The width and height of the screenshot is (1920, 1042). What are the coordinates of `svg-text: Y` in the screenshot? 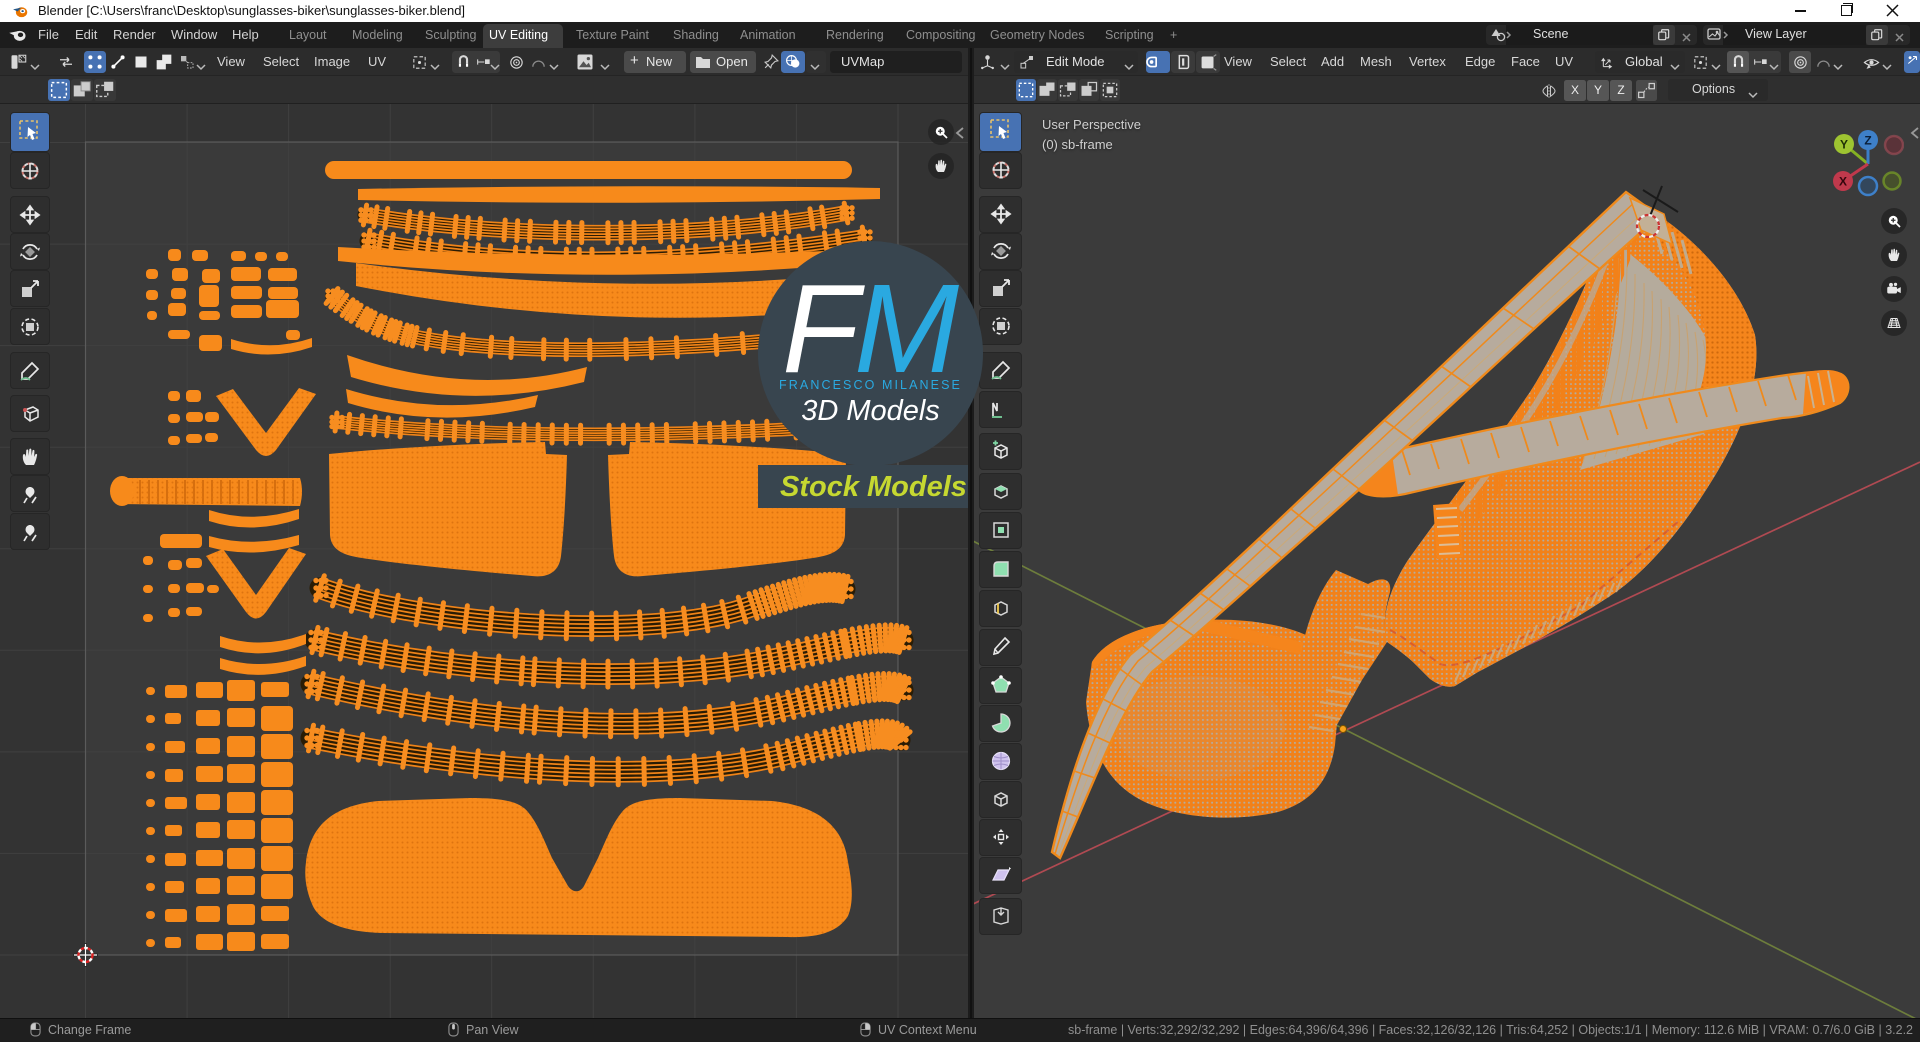 It's located at (1844, 145).